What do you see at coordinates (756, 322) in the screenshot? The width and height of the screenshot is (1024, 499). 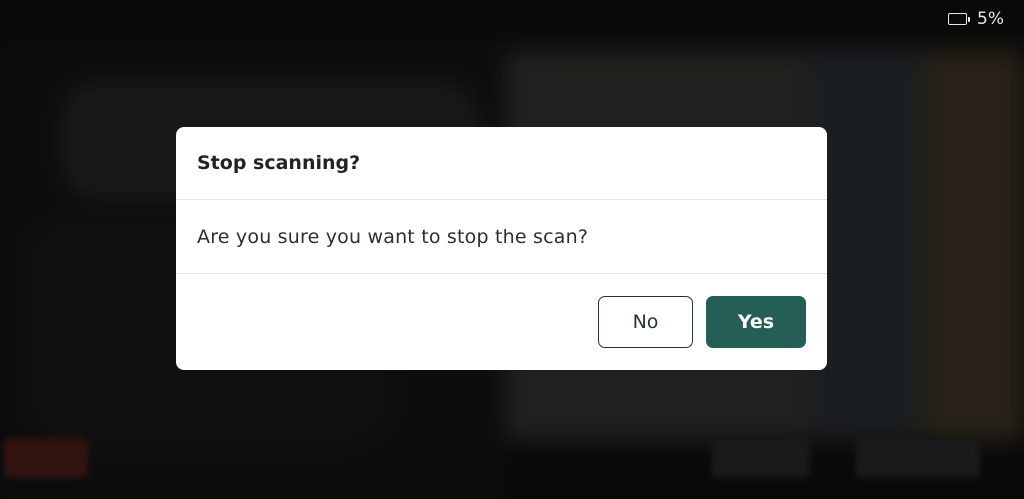 I see `yes-button: Yes` at bounding box center [756, 322].